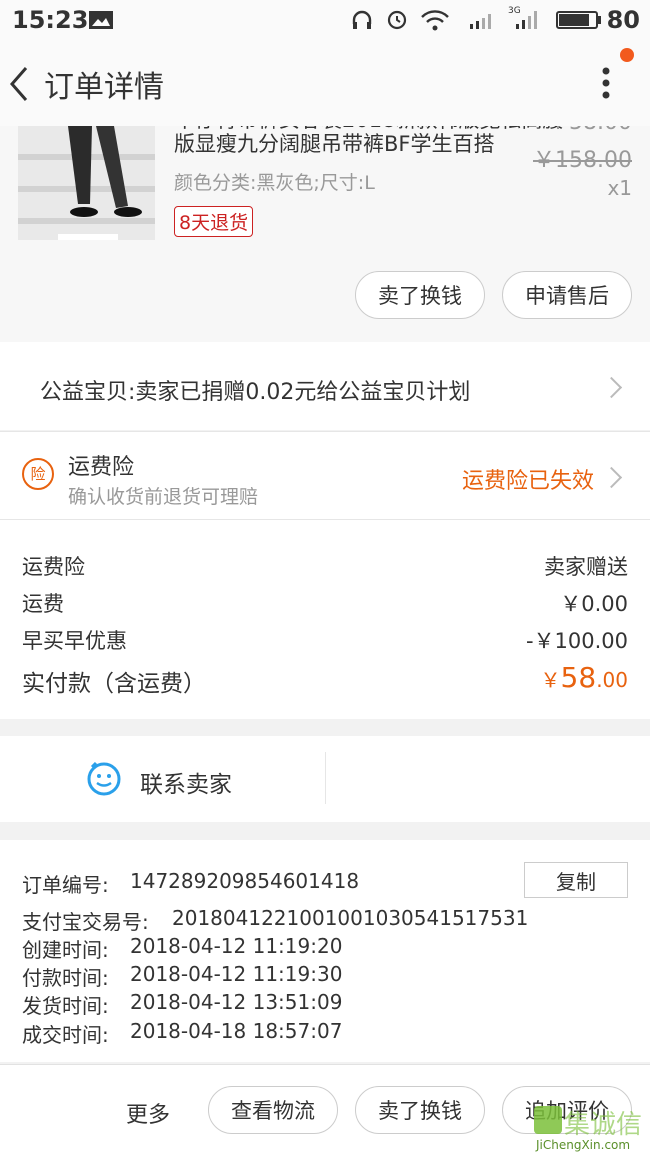  Describe the element at coordinates (514, 11) in the screenshot. I see `network-type: 3G` at that location.